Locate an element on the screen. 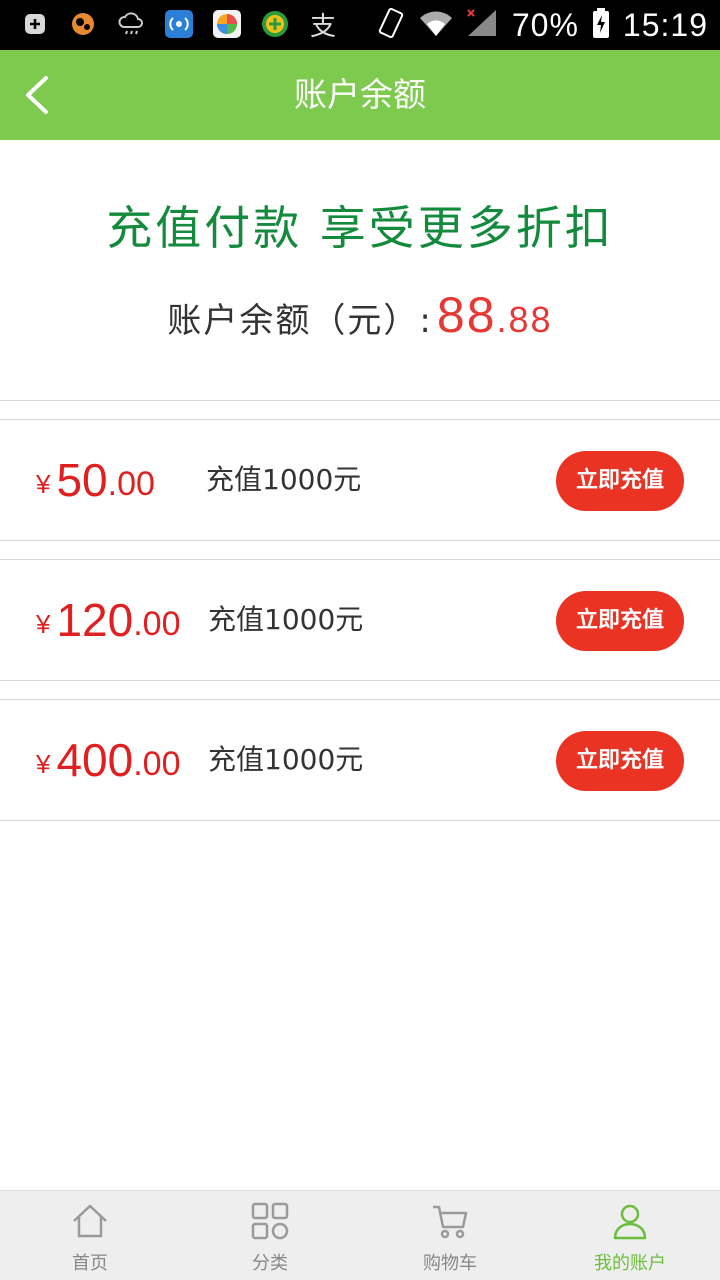 The width and height of the screenshot is (720, 1280). balance-label: 账户余额（元）: is located at coordinates (300, 321).